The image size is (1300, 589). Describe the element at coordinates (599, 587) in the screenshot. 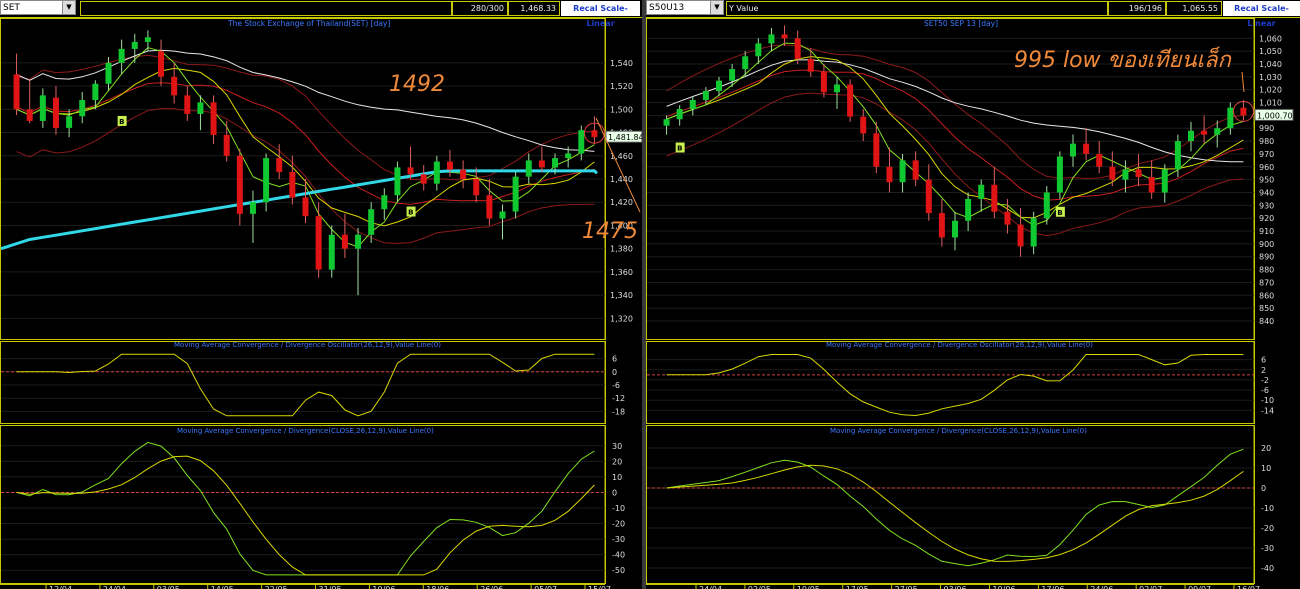

I see `left-date-label: 15/07` at that location.